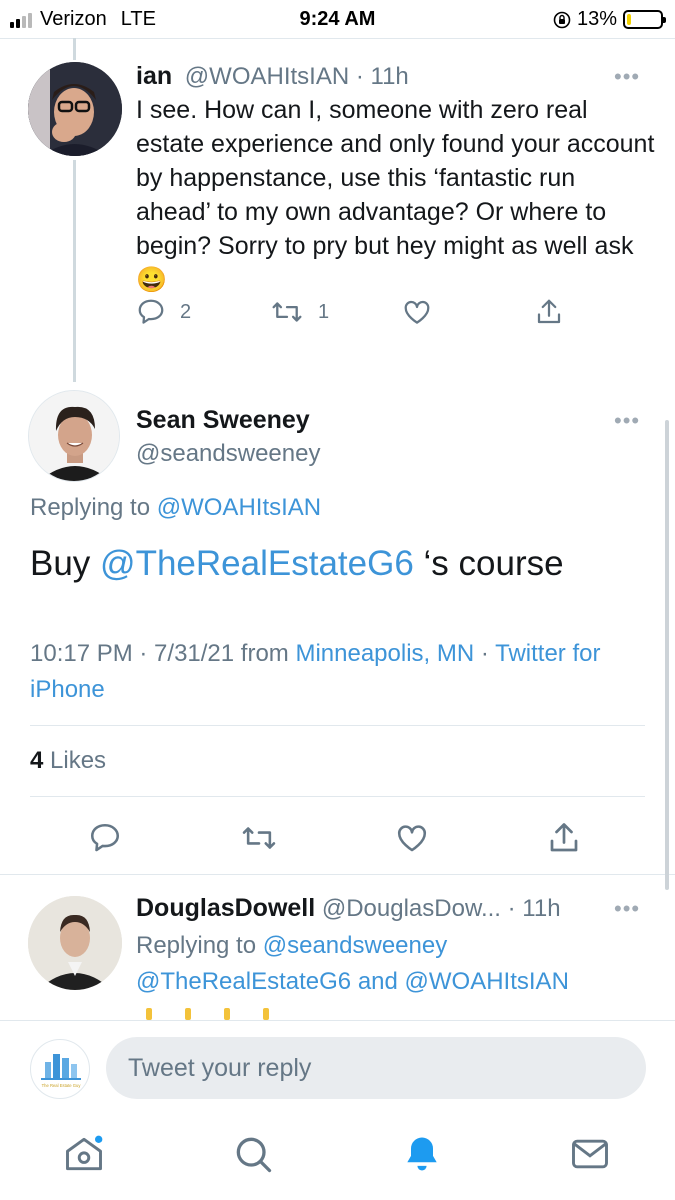 The width and height of the screenshot is (675, 1200). I want to click on status-indicators: 13%, so click(609, 19).